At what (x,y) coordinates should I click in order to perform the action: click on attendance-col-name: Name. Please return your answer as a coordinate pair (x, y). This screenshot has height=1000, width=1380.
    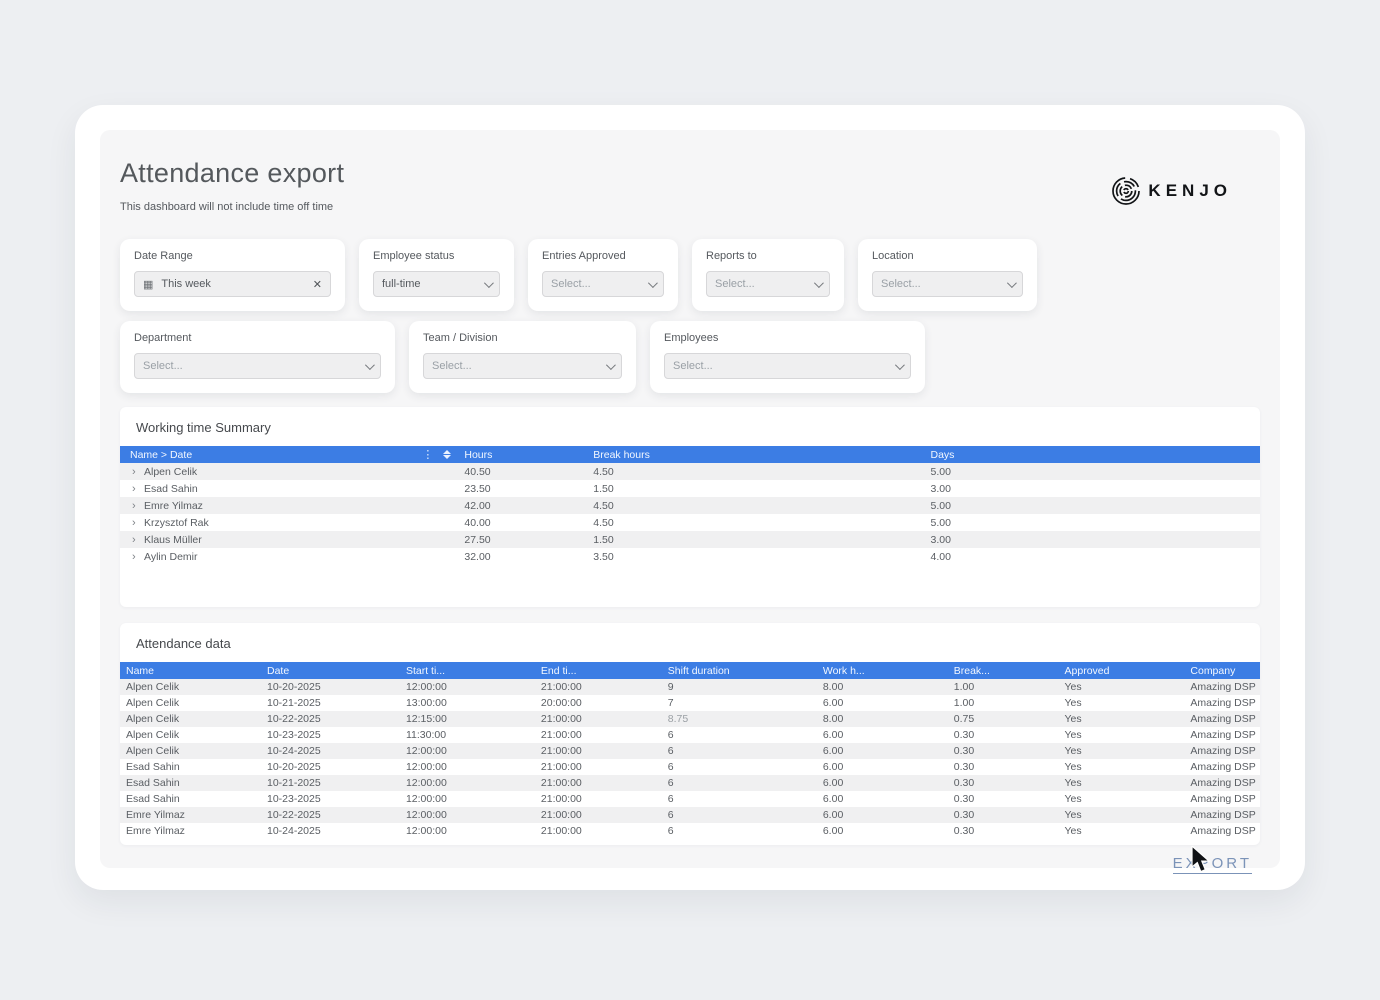
    Looking at the image, I should click on (190, 670).